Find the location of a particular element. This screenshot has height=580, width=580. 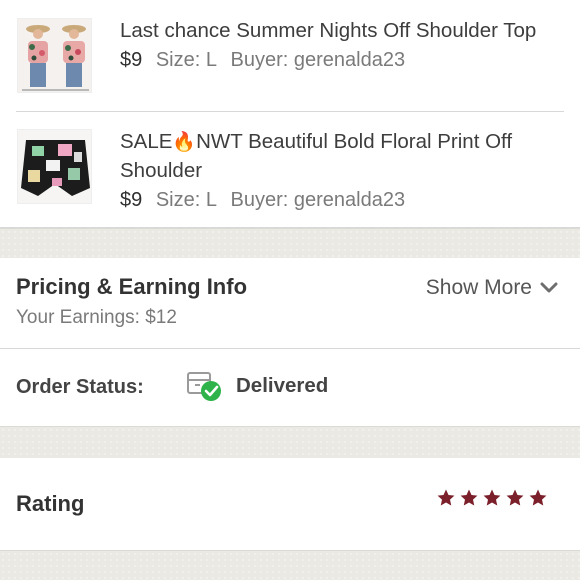

order-status-value: Delivered is located at coordinates (282, 385).